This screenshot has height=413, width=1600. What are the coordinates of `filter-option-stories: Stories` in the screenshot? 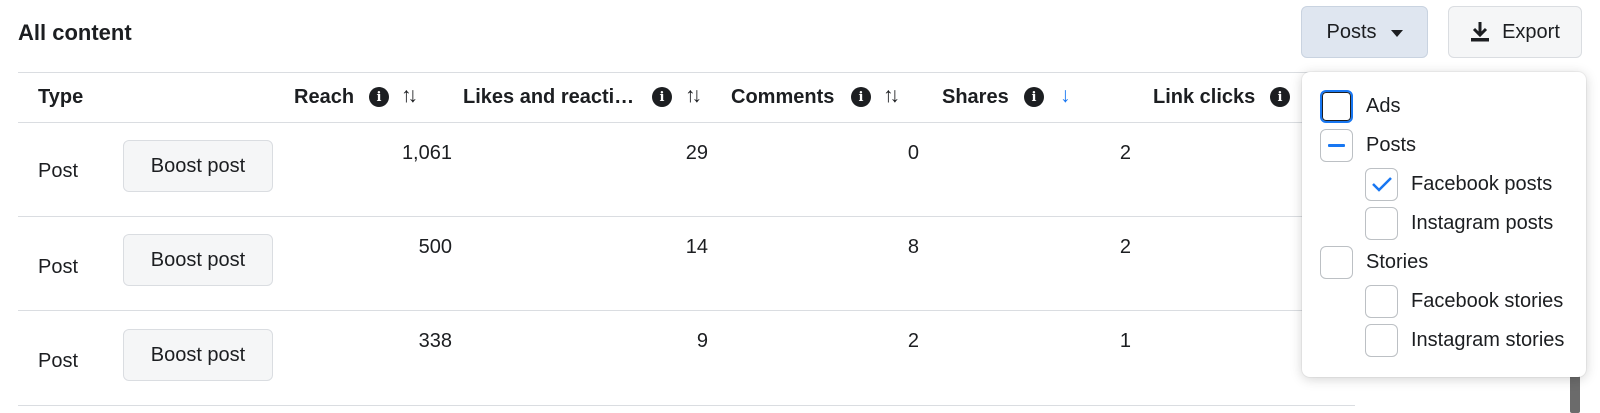 It's located at (1374, 262).